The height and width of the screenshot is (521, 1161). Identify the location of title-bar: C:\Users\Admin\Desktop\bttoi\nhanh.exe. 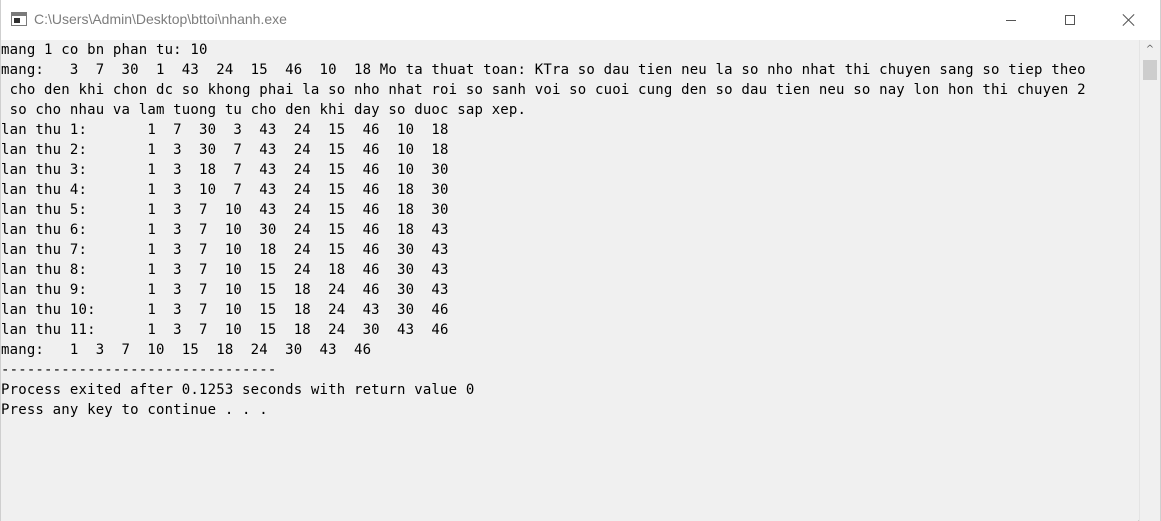
(580, 20).